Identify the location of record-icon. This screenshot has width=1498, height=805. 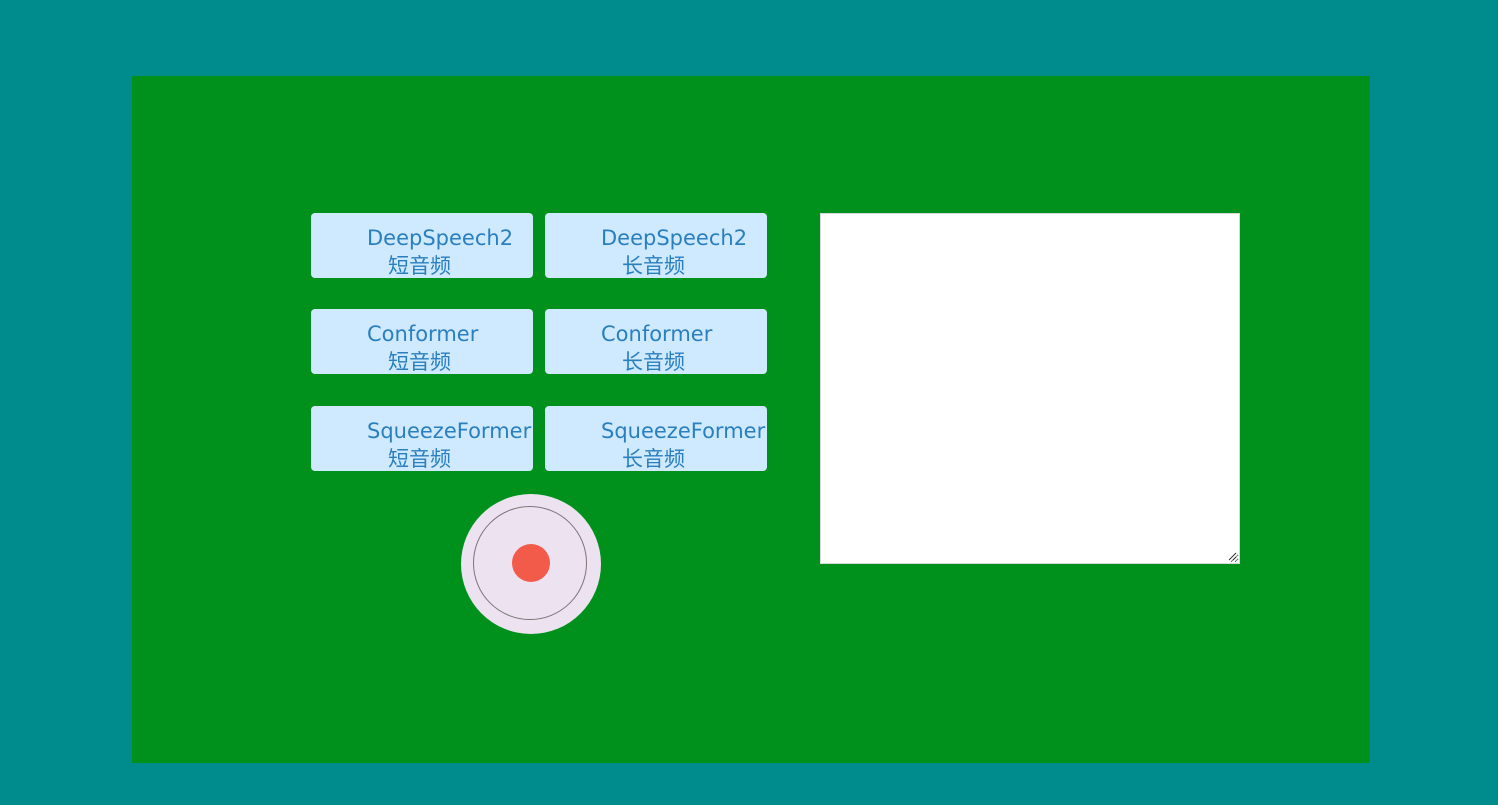
(531, 563).